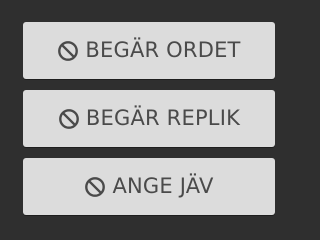 The image size is (320, 240). Describe the element at coordinates (163, 186) in the screenshot. I see `declare-conflict-label: ANGE JÄV` at that location.